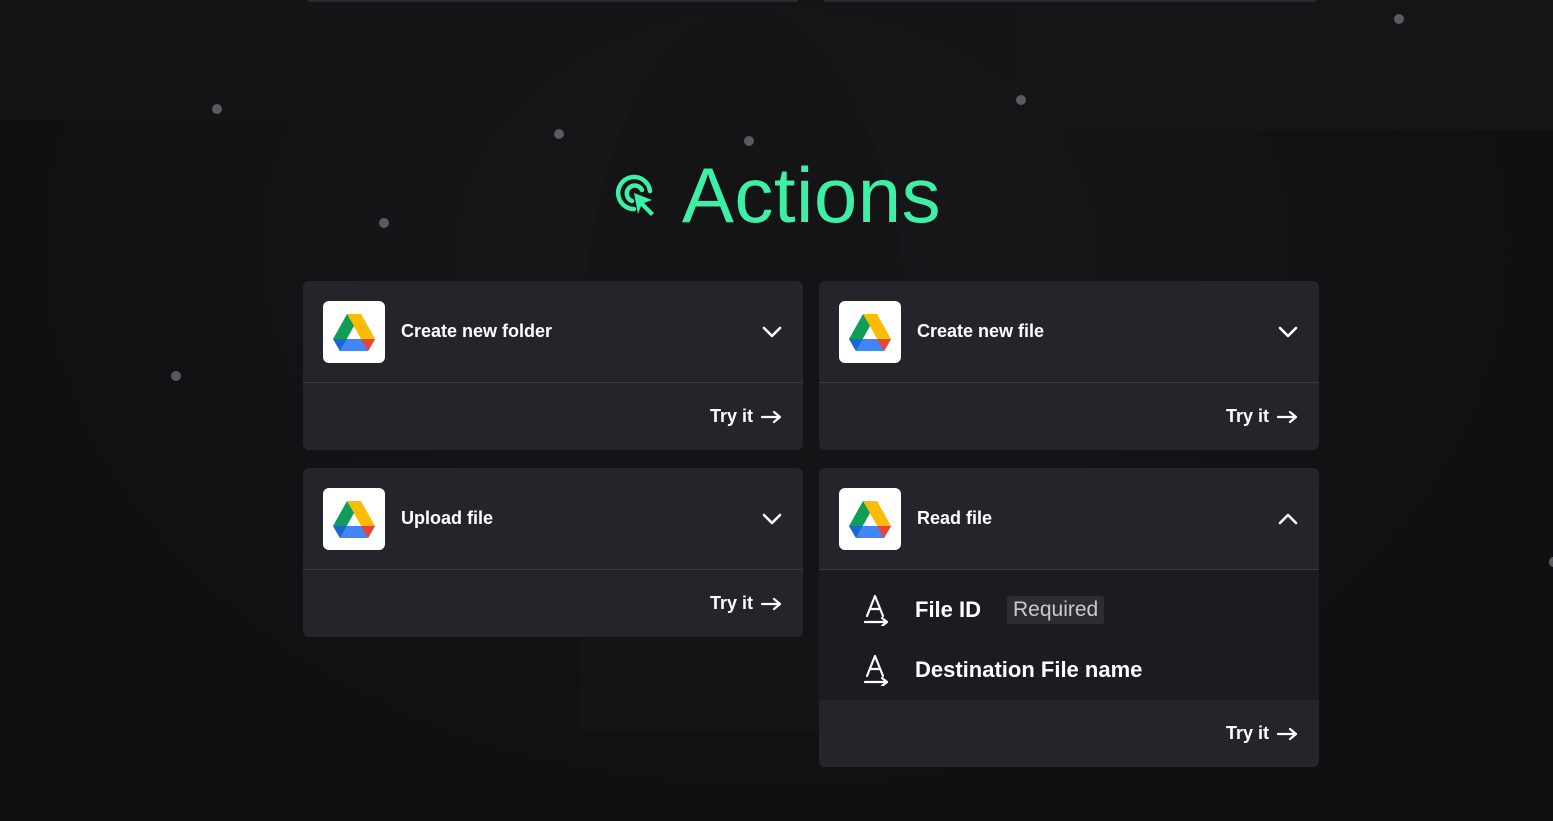  I want to click on page-title: Actions, so click(811, 195).